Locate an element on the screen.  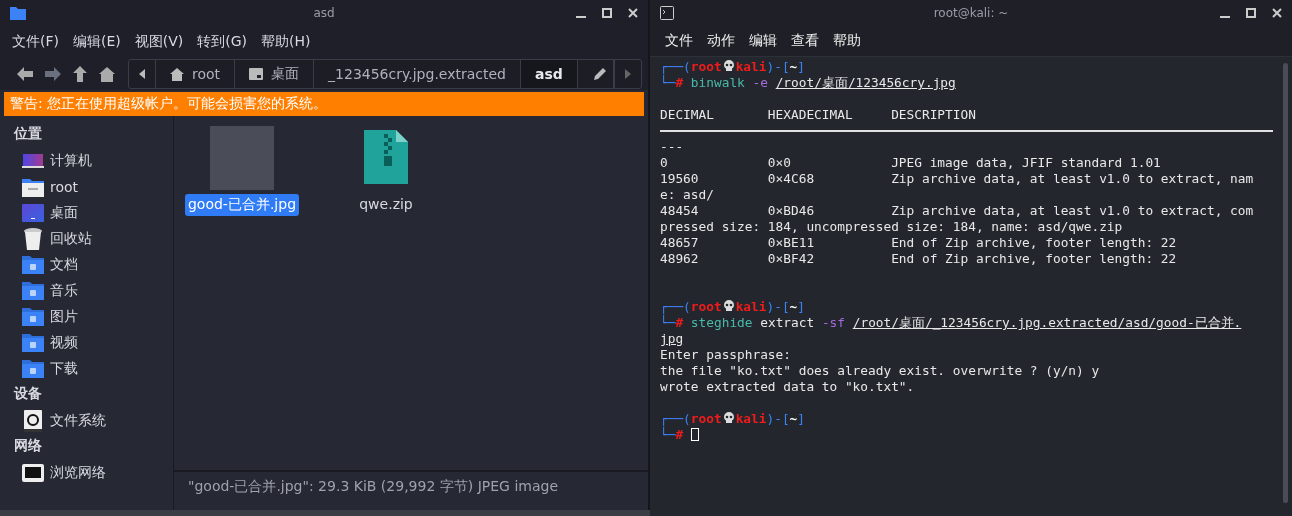
sidebar-item: 文档 is located at coordinates (93, 265).